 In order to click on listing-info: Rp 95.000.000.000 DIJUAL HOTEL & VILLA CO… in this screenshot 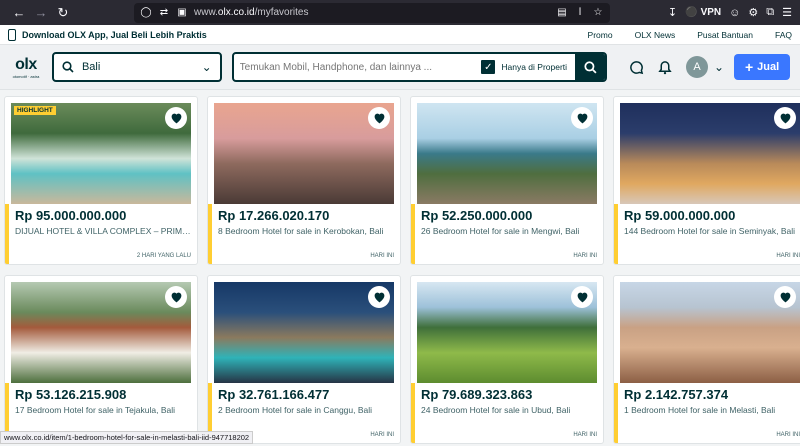, I will do `click(101, 234)`.